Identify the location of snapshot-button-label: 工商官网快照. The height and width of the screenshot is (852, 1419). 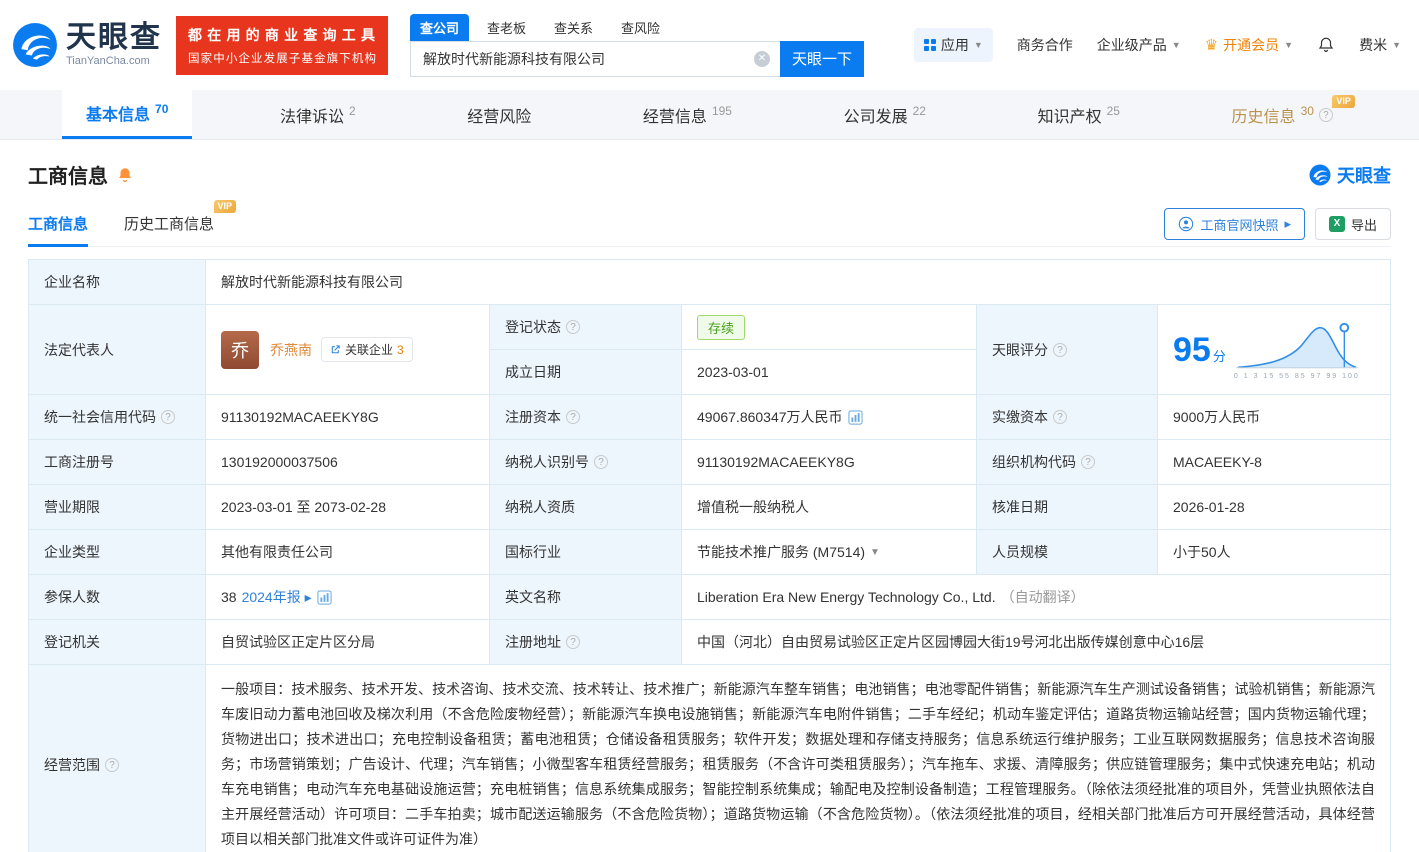
(1239, 225).